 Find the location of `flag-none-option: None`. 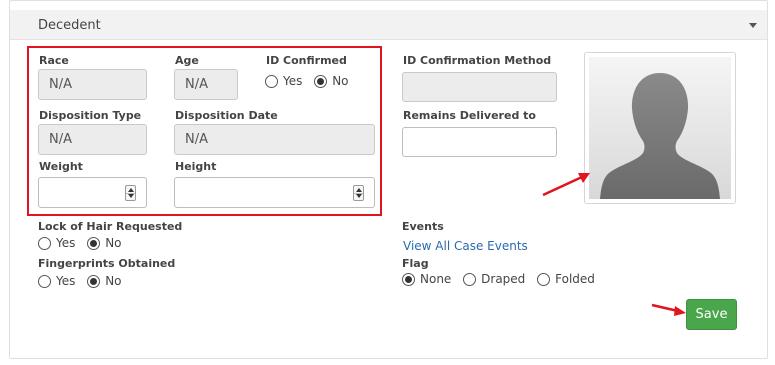

flag-none-option: None is located at coordinates (426, 279).